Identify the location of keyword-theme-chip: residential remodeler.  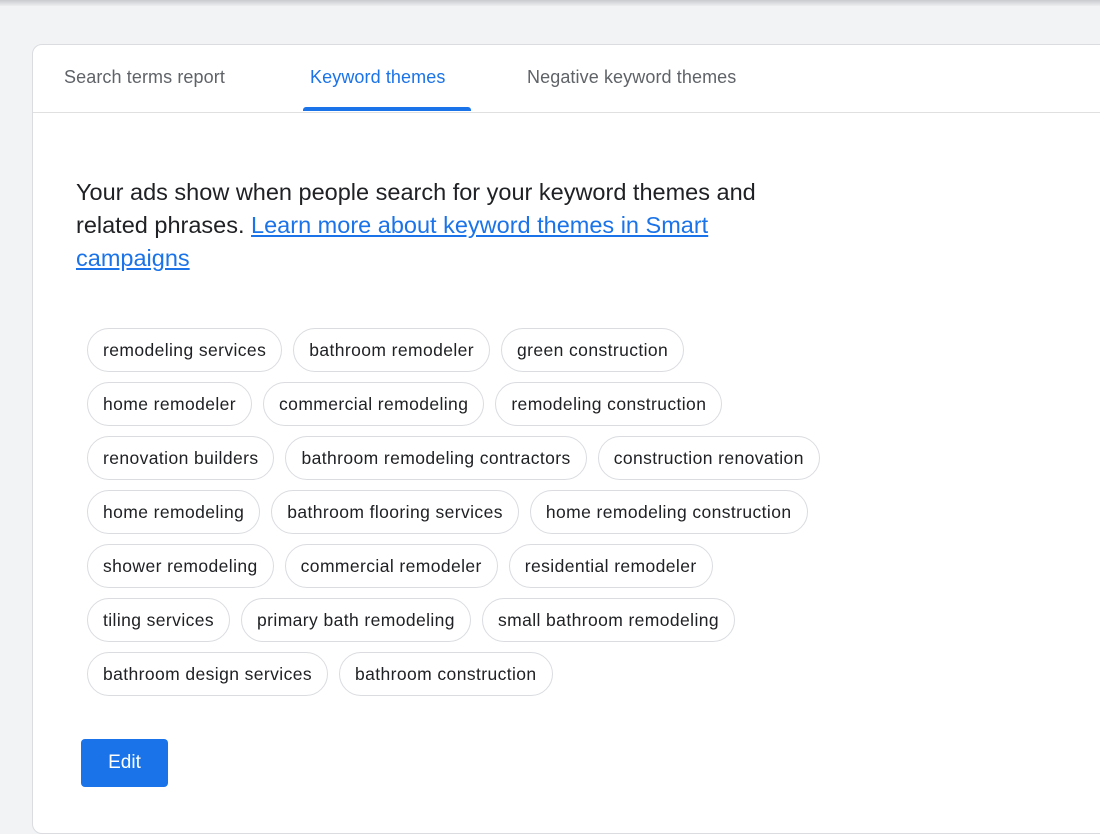
(610, 566).